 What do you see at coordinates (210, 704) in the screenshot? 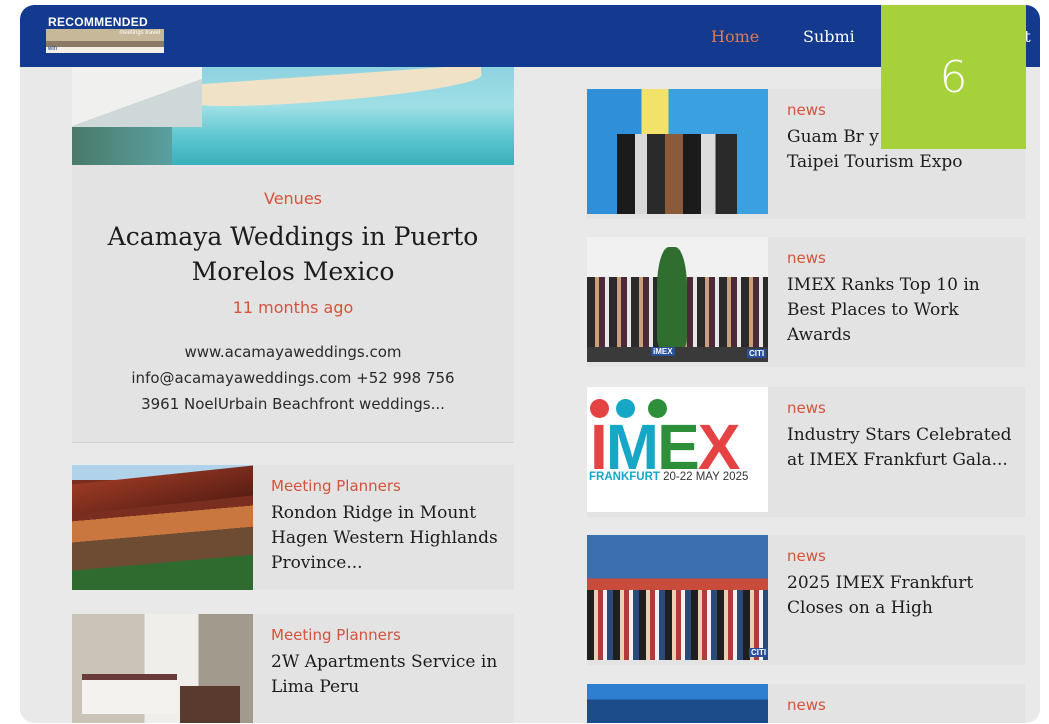
I see `sofa-shape` at bounding box center [210, 704].